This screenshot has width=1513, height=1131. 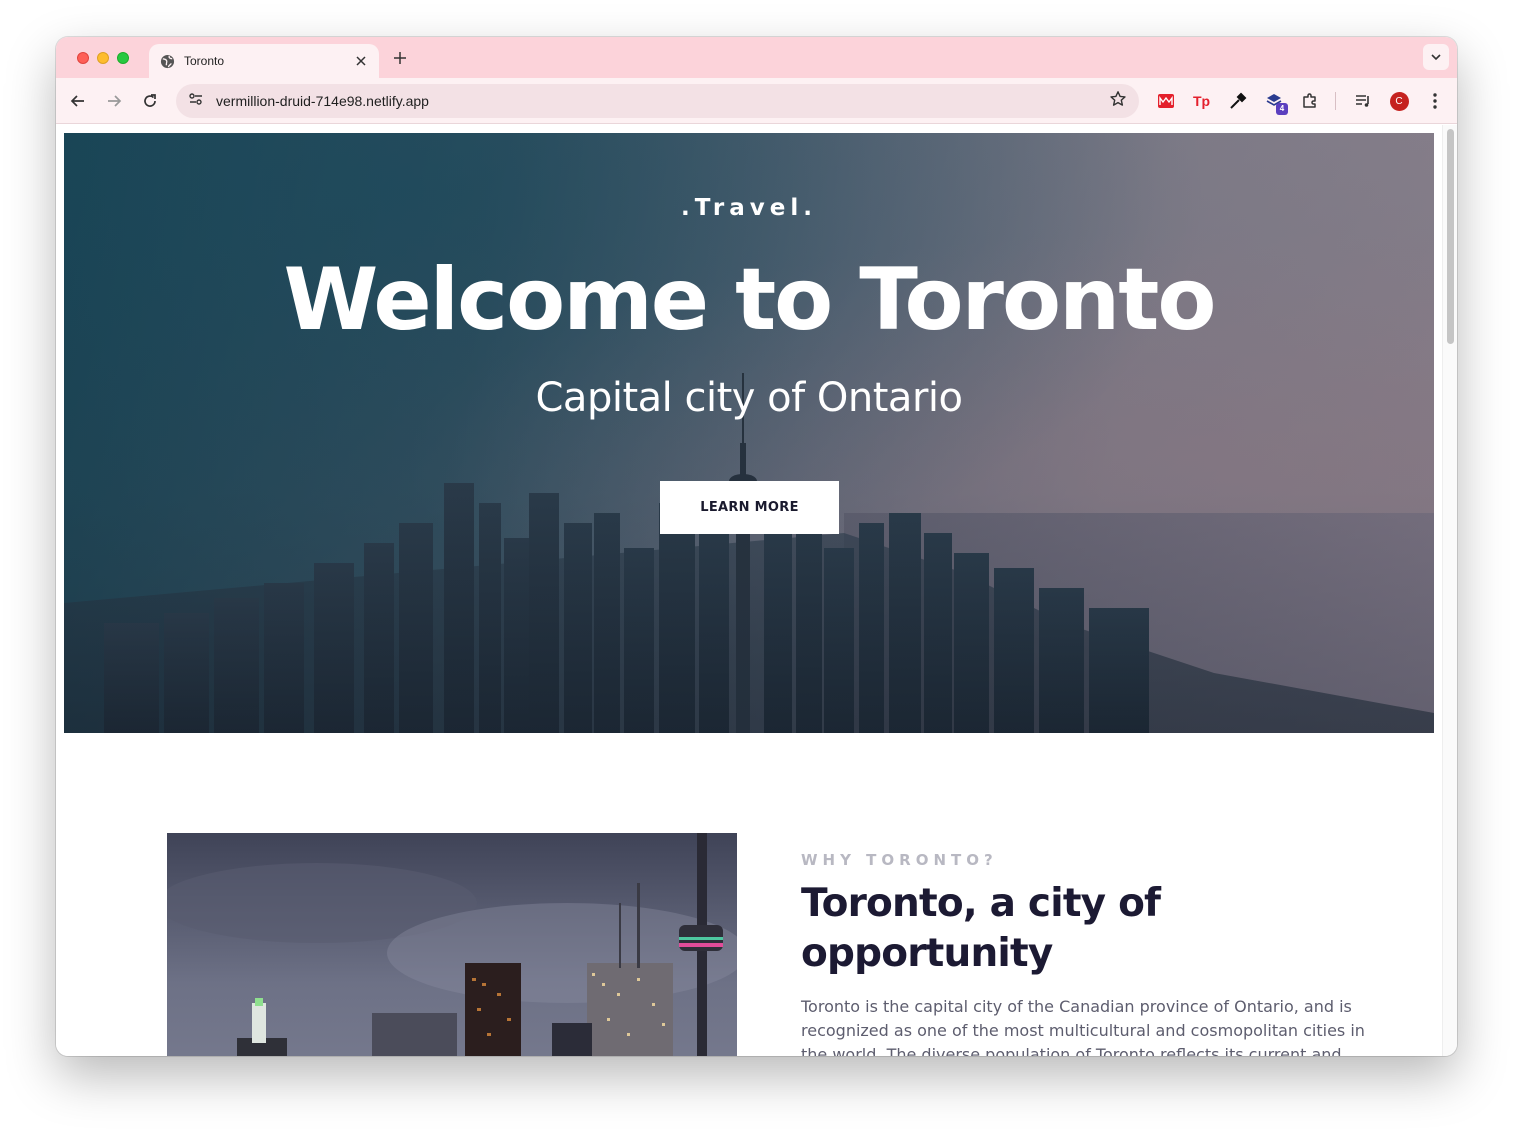 What do you see at coordinates (83, 58) in the screenshot?
I see `close-window-button` at bounding box center [83, 58].